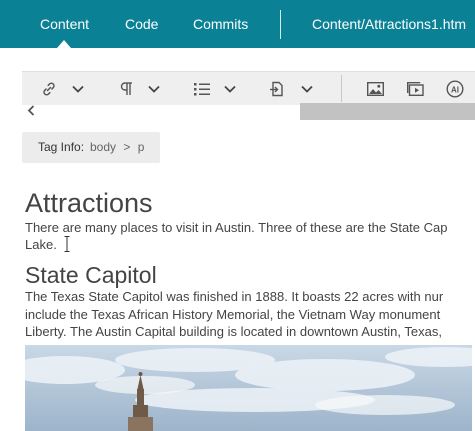 The height and width of the screenshot is (431, 475). I want to click on tag-crumb-p: p, so click(141, 147).